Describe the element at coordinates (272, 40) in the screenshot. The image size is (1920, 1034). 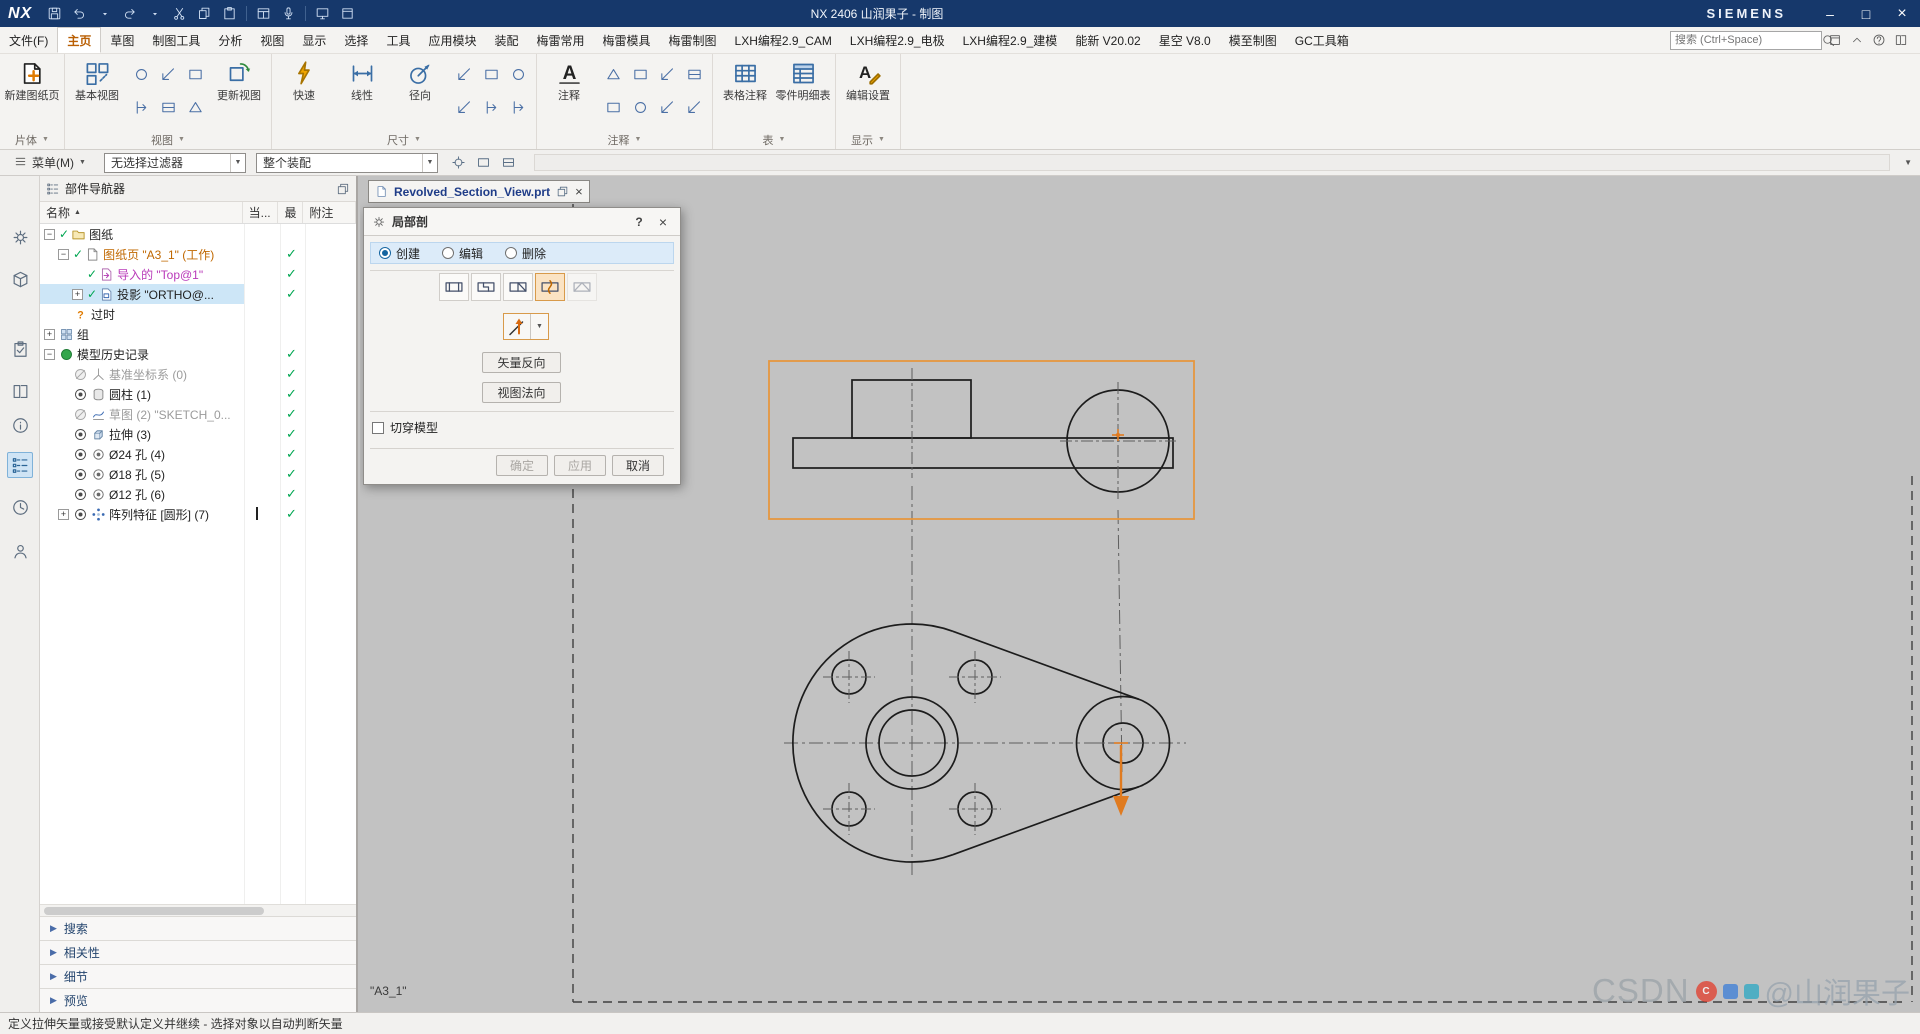
I see `tab-视图: 视图` at that location.